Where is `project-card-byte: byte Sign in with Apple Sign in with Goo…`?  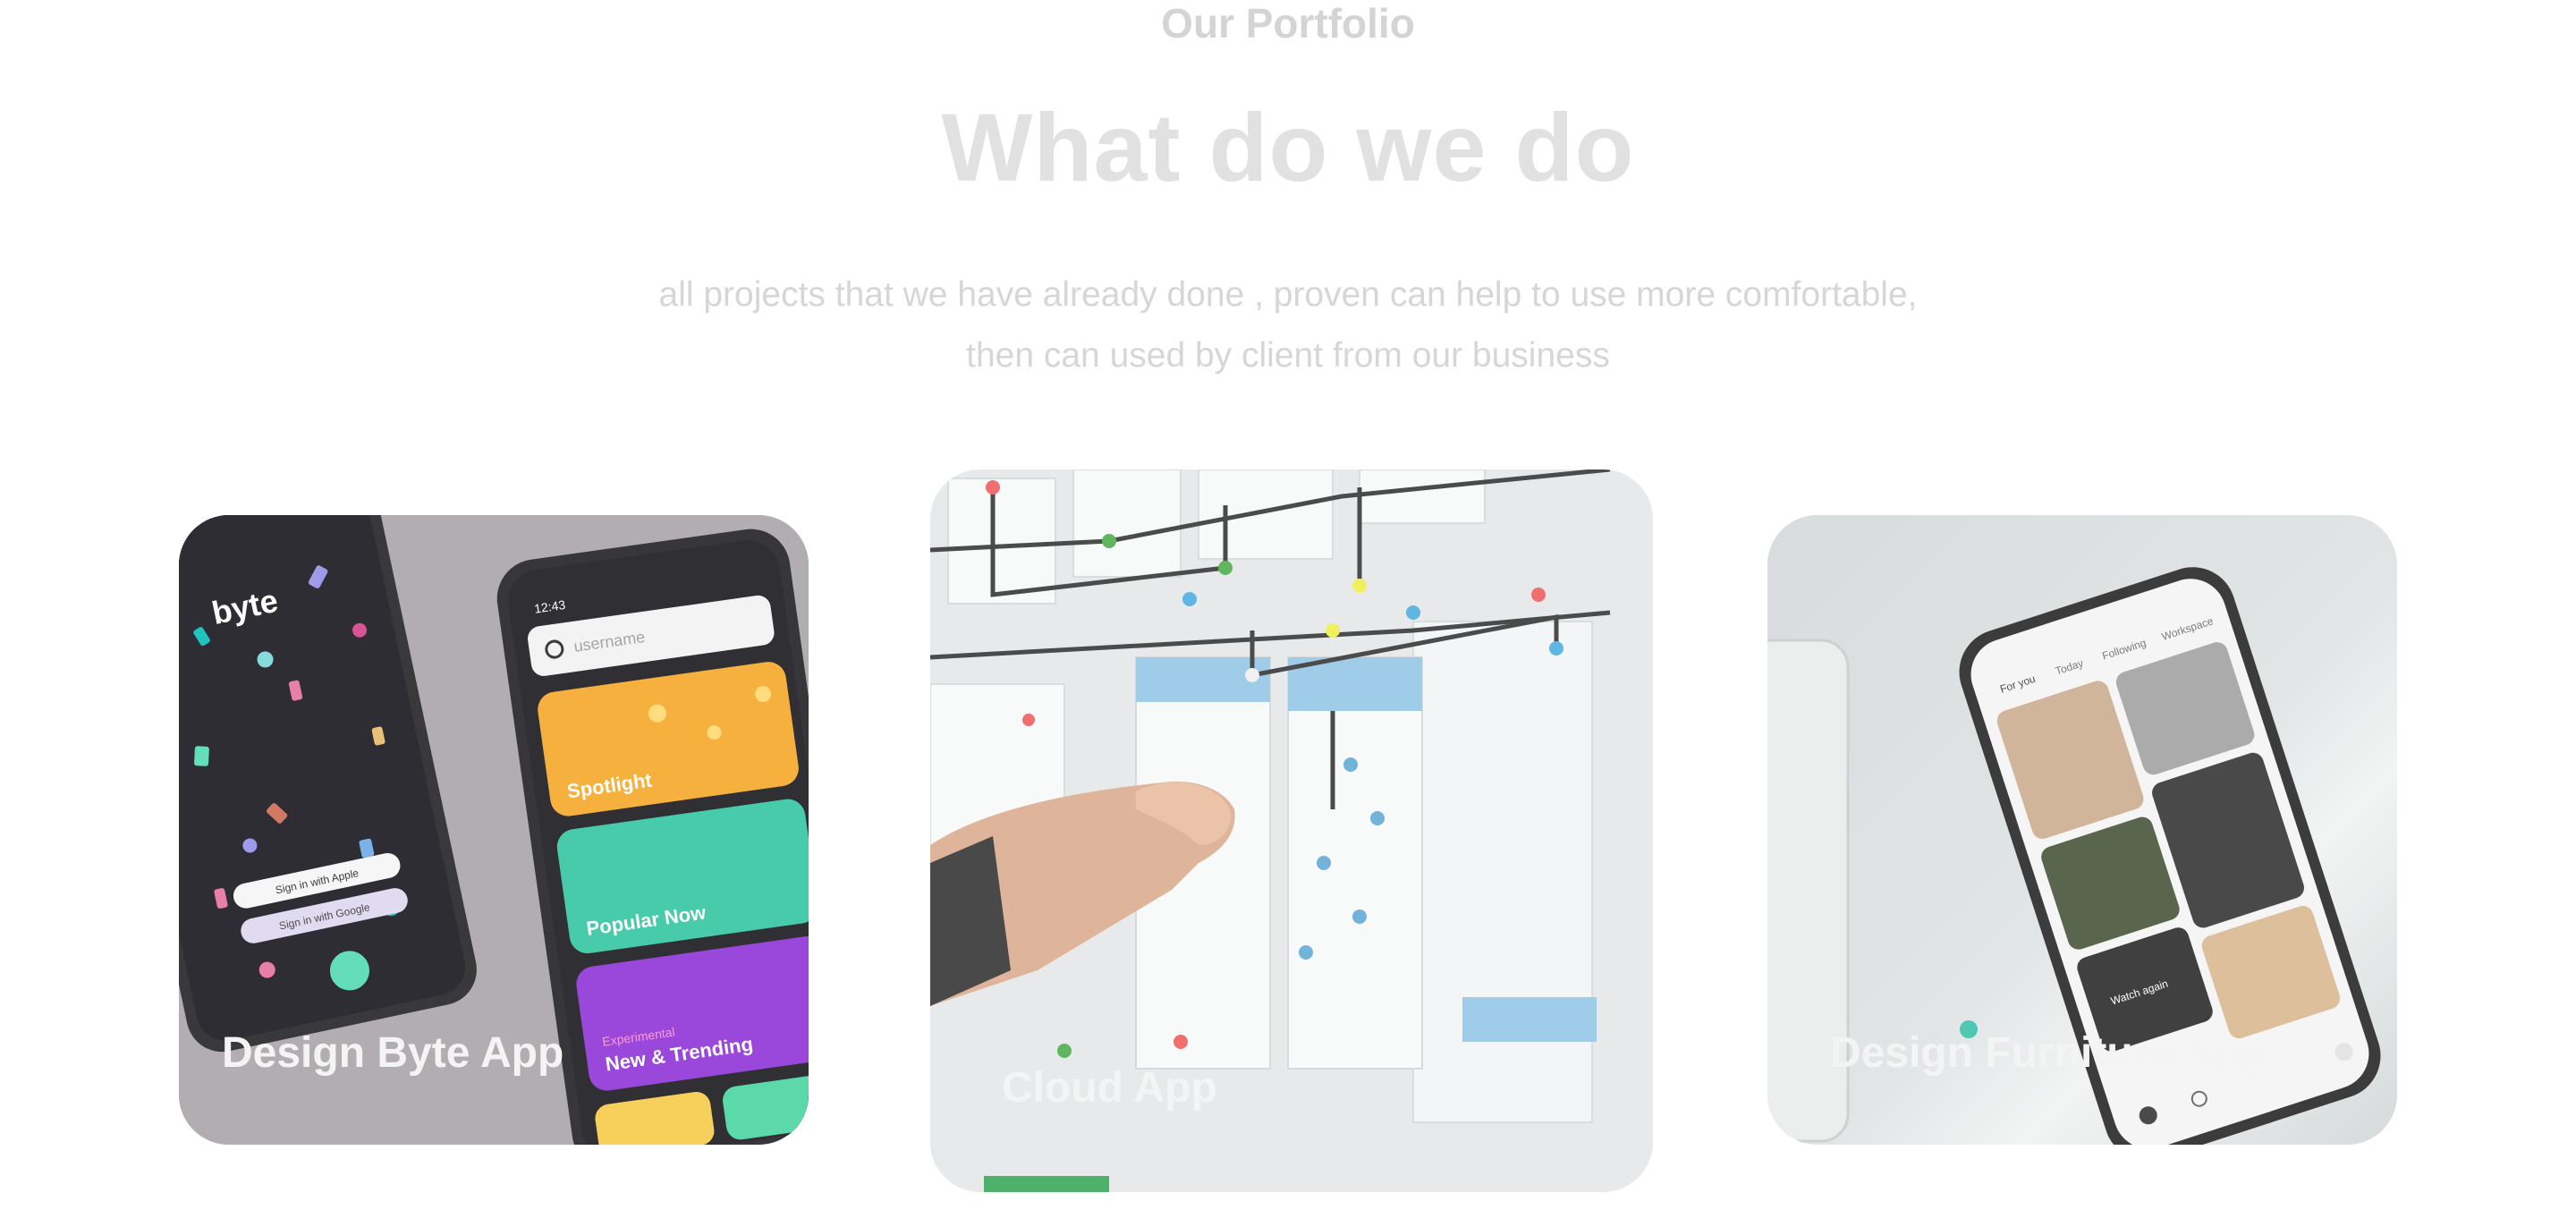
project-card-byte: byte Sign in with Apple Sign in with Goo… is located at coordinates (494, 830).